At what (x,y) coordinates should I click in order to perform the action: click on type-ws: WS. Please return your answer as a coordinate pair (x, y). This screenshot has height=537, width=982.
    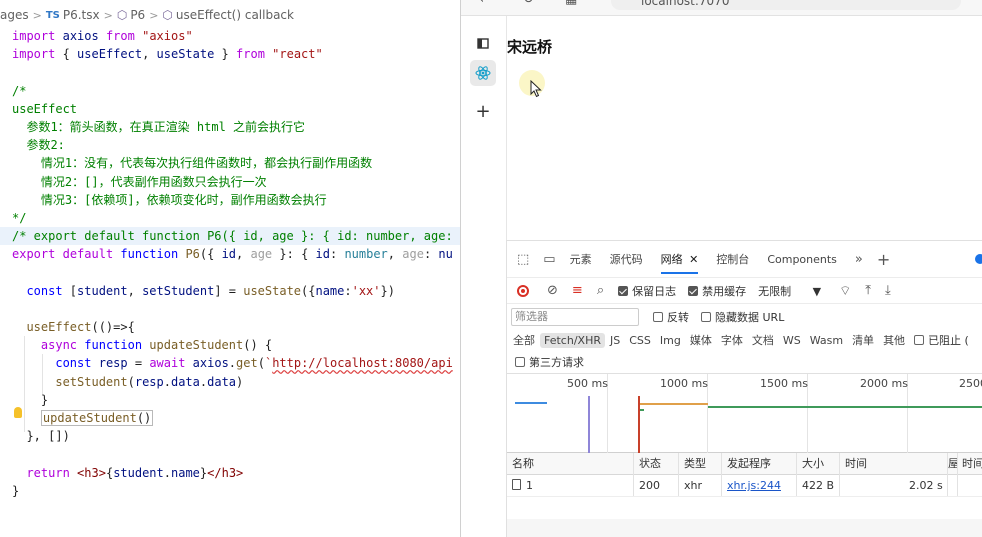
    Looking at the image, I should click on (792, 340).